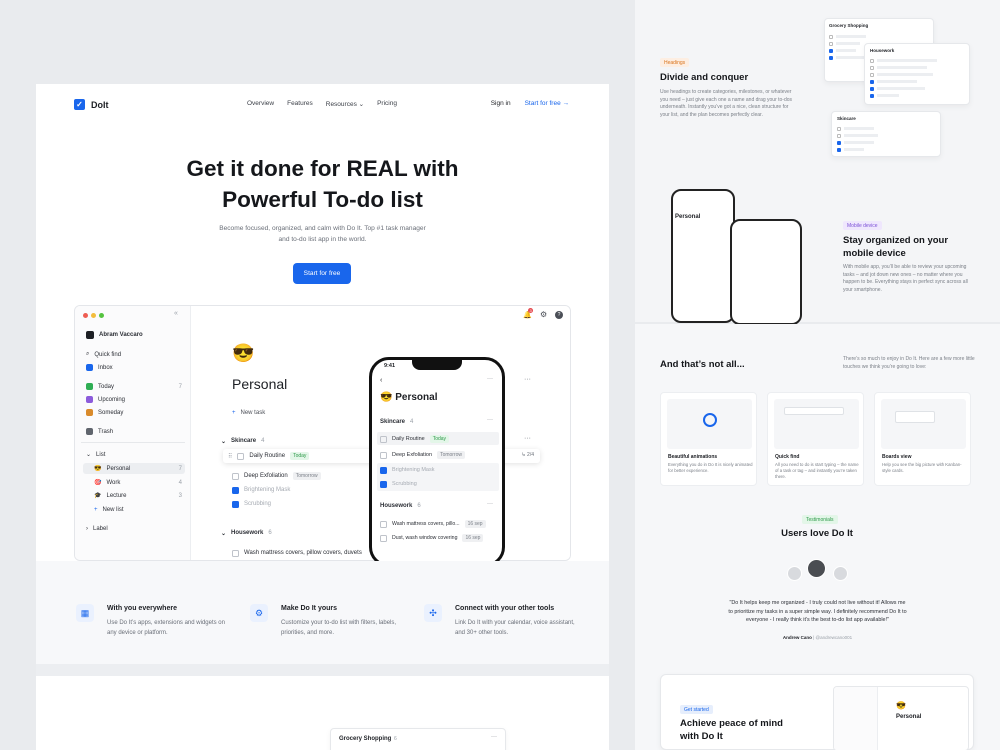 This screenshot has width=1000, height=750. I want to click on mini-card-title: Housework, so click(882, 50).